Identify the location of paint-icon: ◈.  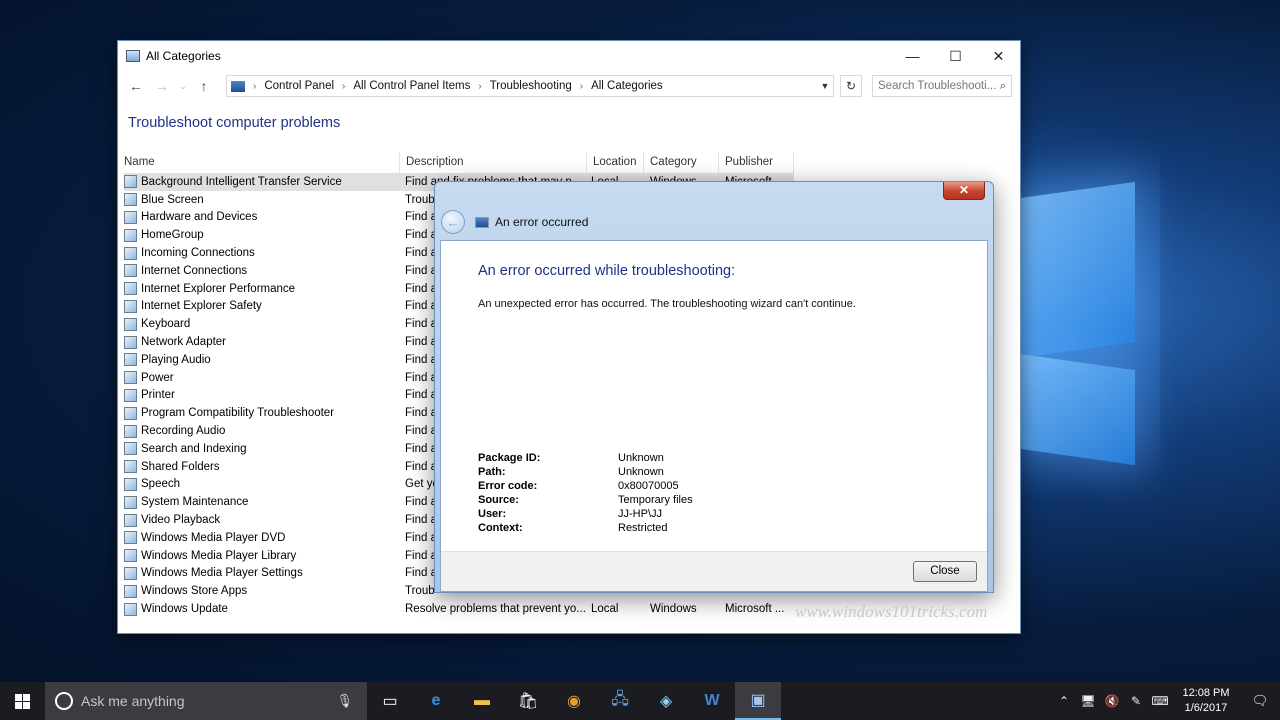
(666, 701).